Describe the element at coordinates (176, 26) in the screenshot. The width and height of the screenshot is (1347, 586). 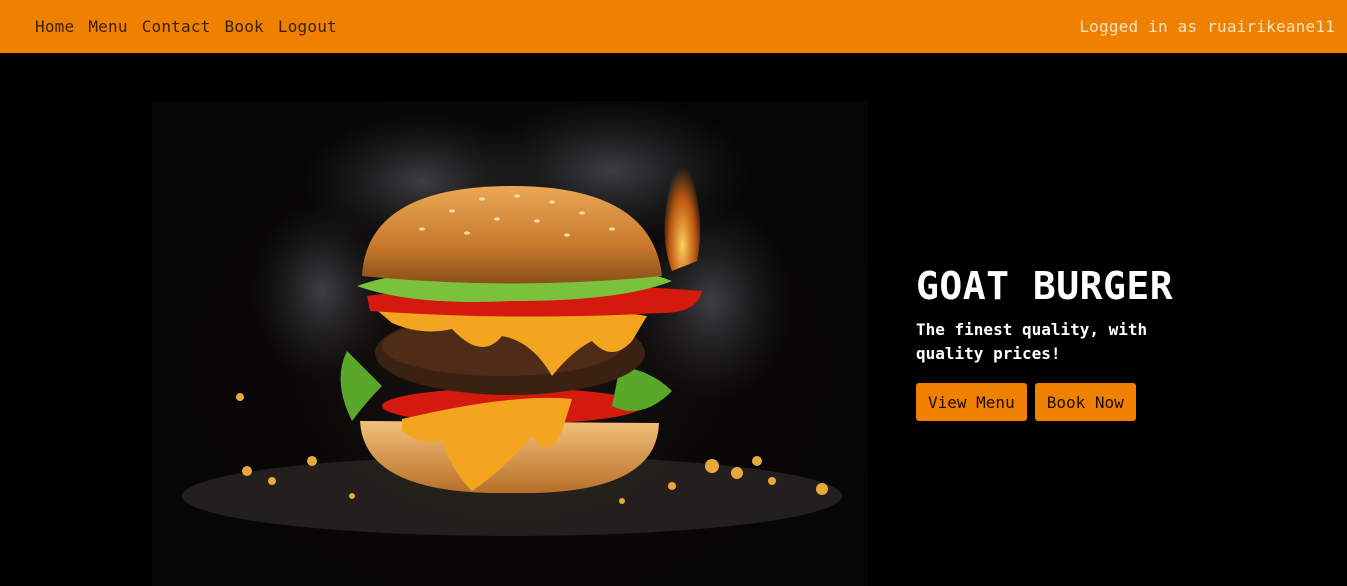
I see `nav-link-contact: Contact` at that location.